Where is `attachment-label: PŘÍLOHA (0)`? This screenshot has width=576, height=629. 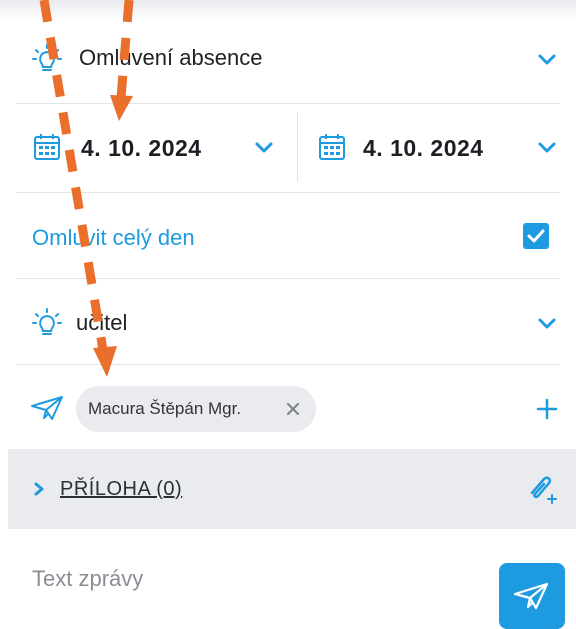 attachment-label: PŘÍLOHA (0) is located at coordinates (121, 489).